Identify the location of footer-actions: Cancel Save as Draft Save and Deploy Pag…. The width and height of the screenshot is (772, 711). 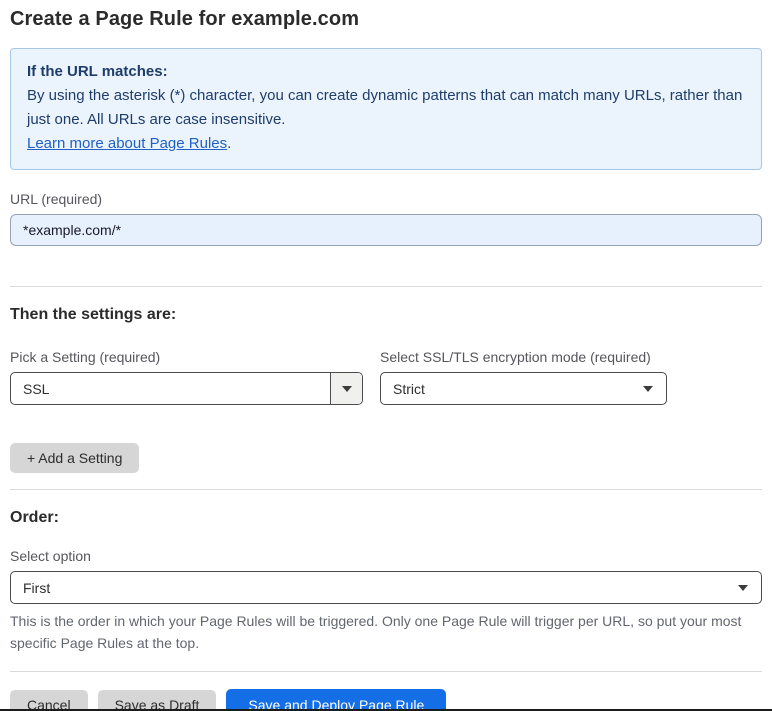
(386, 700).